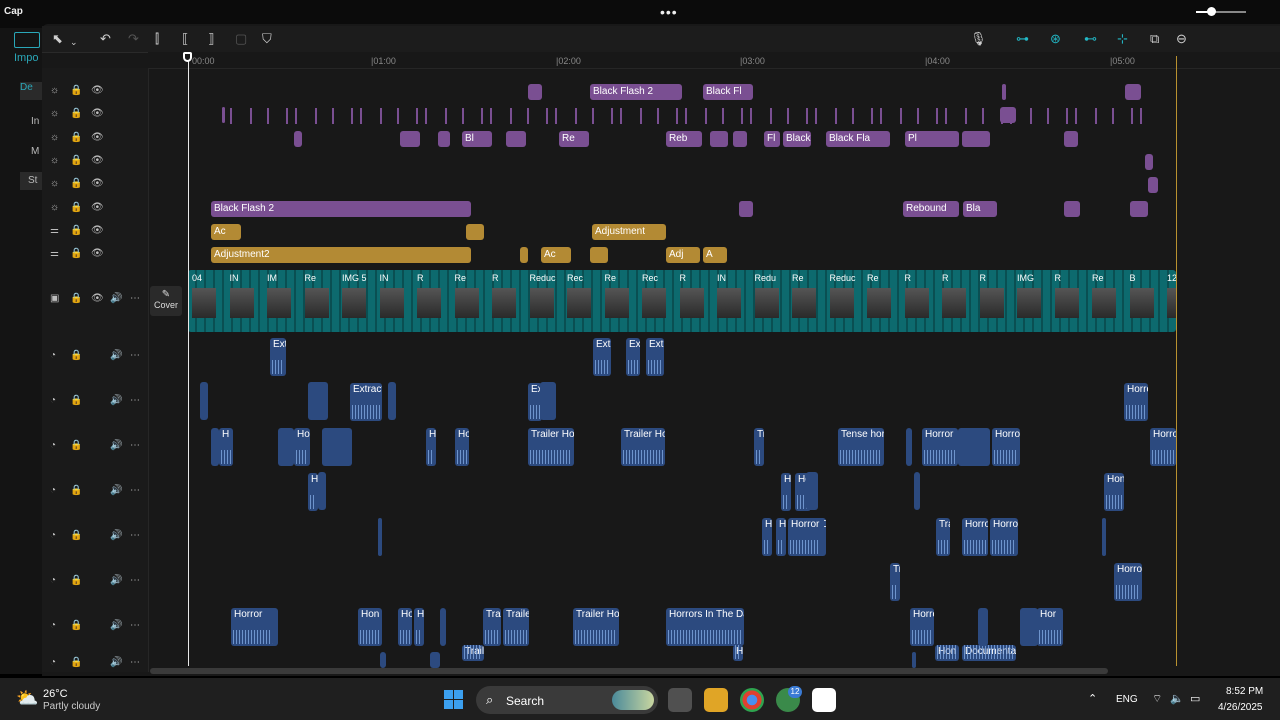 This screenshot has height=720, width=1280. I want to click on effect-clip: Bl, so click(477, 139).